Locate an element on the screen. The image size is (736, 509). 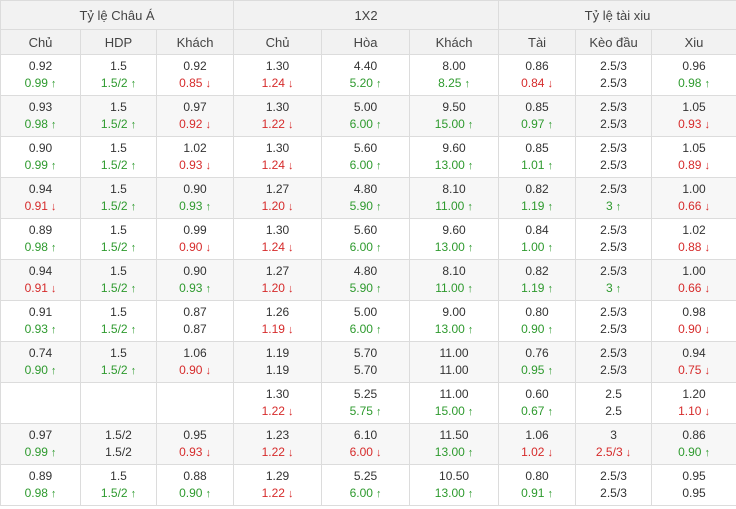
odds-cell: 1.26 1.19 ↓ is located at coordinates (278, 321).